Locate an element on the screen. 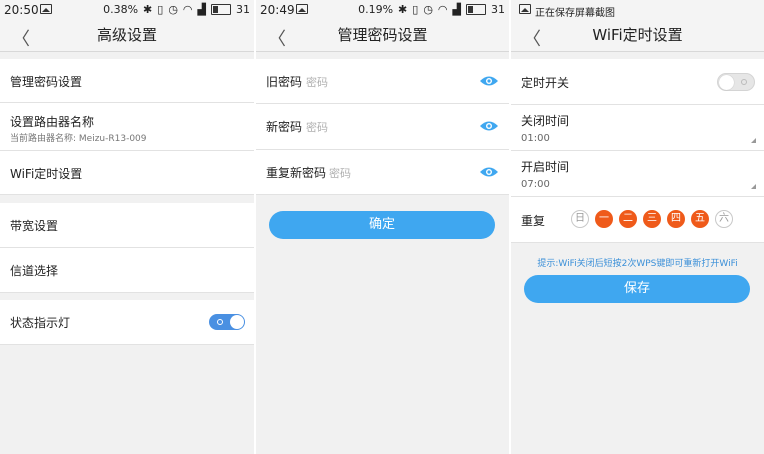  page-title: WiFi定时设置 is located at coordinates (637, 35).